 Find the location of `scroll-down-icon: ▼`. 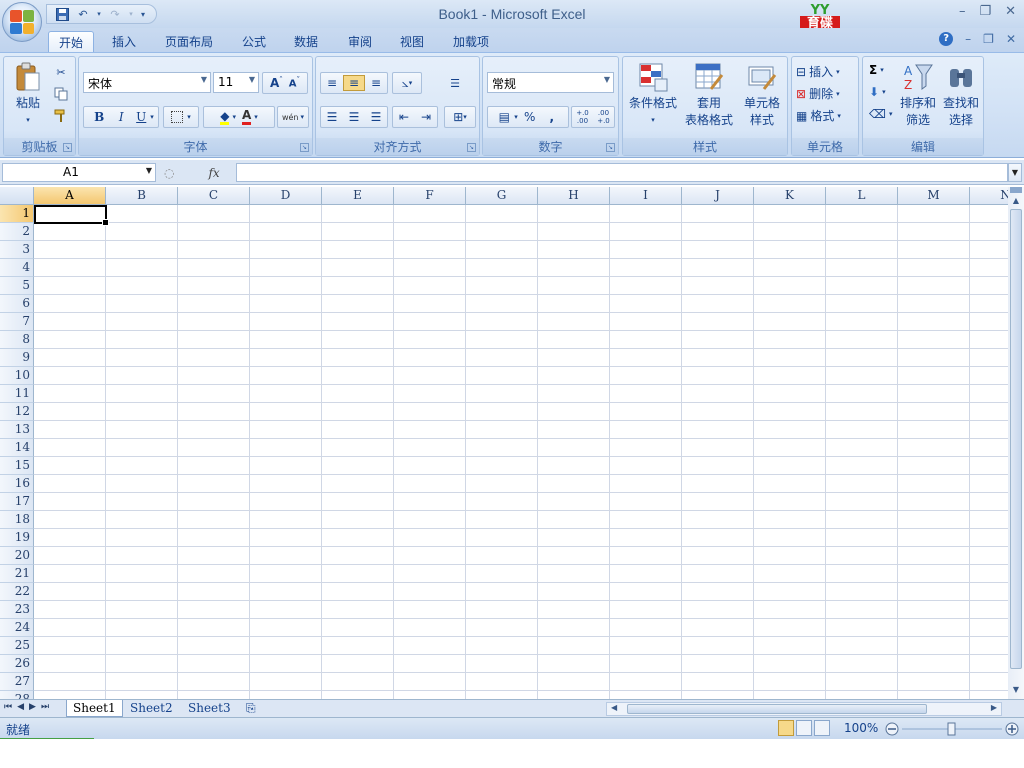

scroll-down-icon: ▼ is located at coordinates (1016, 690).